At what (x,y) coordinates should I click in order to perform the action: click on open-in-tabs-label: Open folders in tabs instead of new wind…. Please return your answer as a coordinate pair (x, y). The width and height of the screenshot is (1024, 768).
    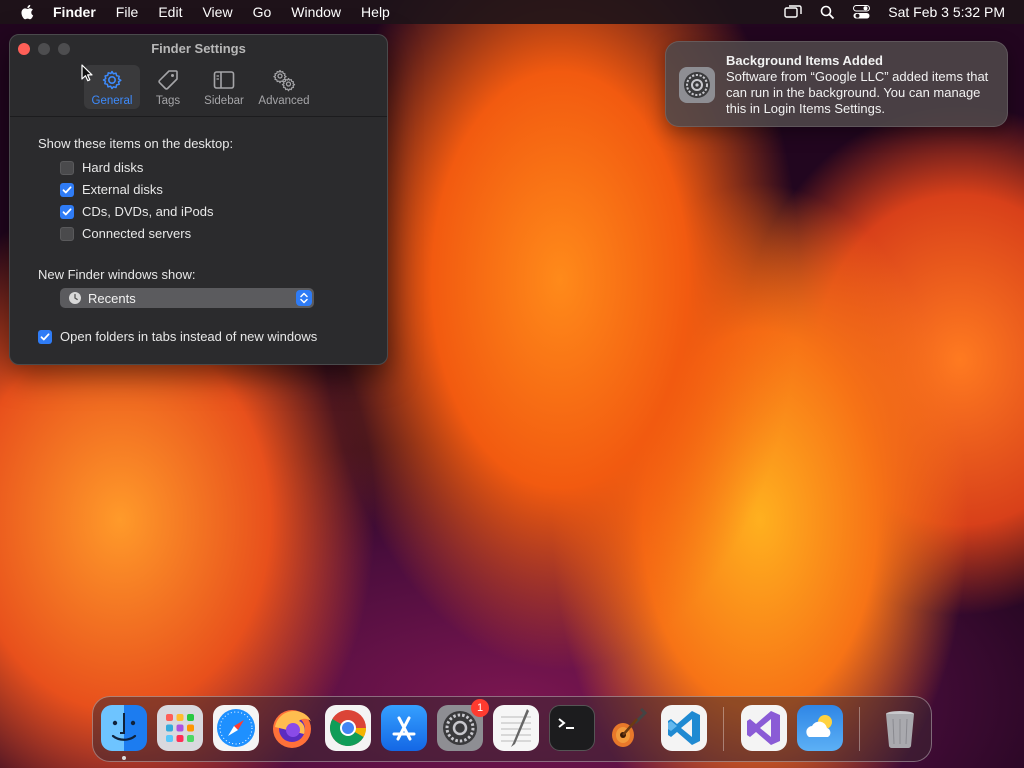
    Looking at the image, I should click on (189, 336).